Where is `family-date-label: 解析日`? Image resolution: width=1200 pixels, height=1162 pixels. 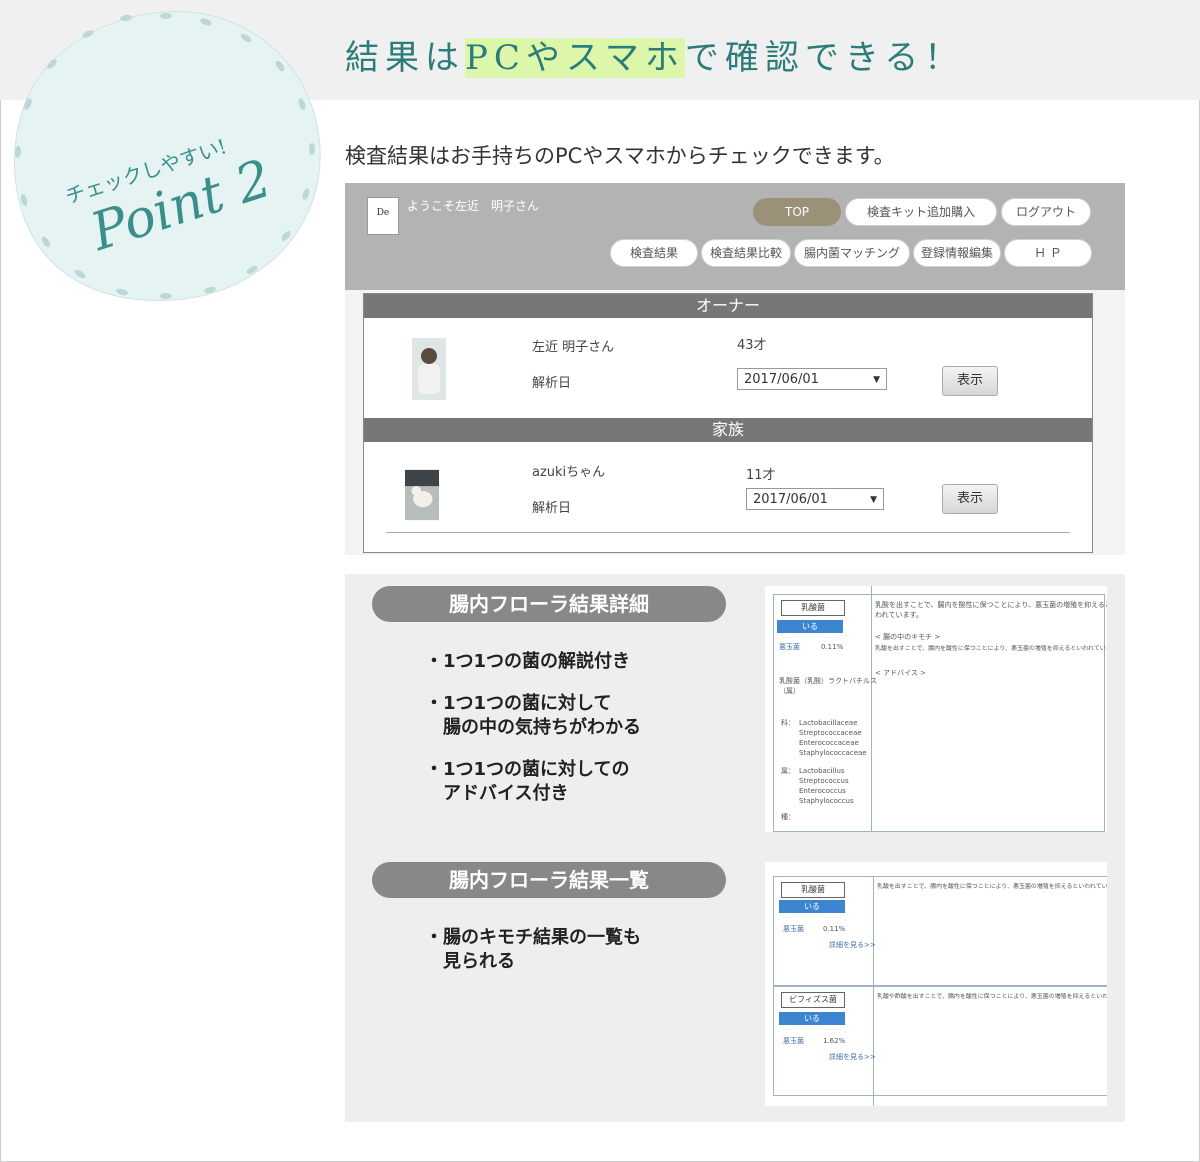
family-date-label: 解析日 is located at coordinates (552, 508).